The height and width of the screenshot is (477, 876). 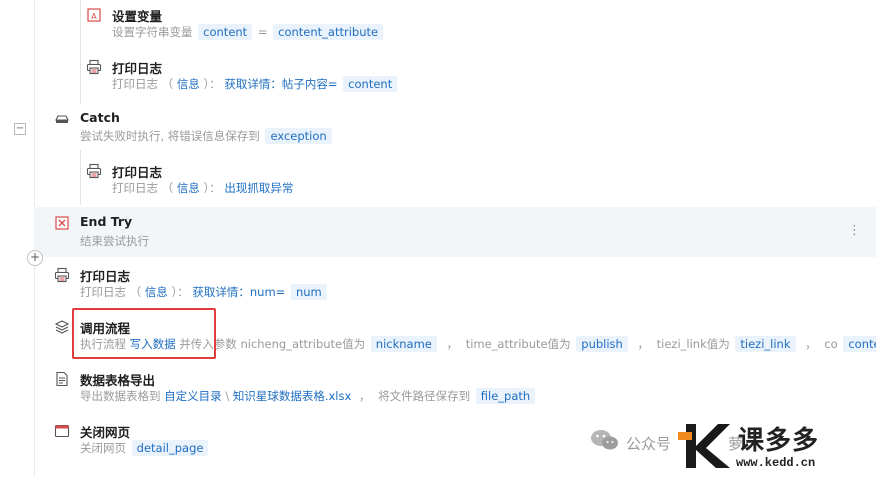 What do you see at coordinates (649, 444) in the screenshot?
I see `watermark-text: 公众号` at bounding box center [649, 444].